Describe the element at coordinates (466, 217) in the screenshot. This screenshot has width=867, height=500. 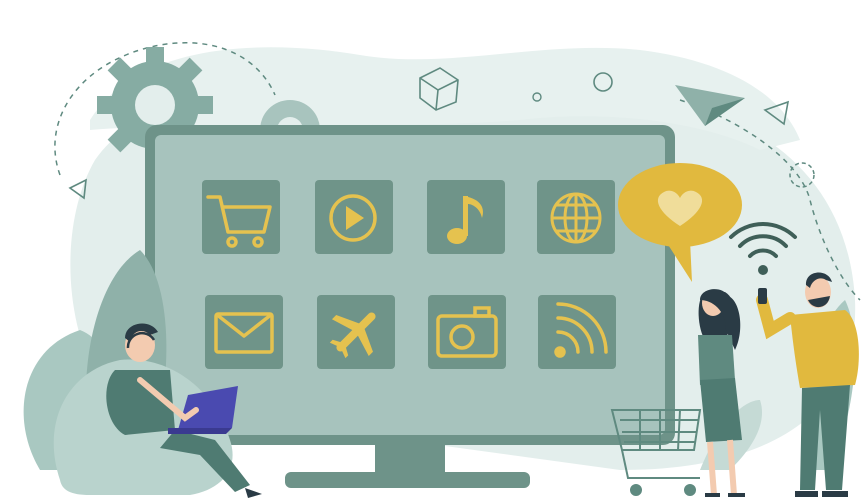
I see `app-tile-music` at that location.